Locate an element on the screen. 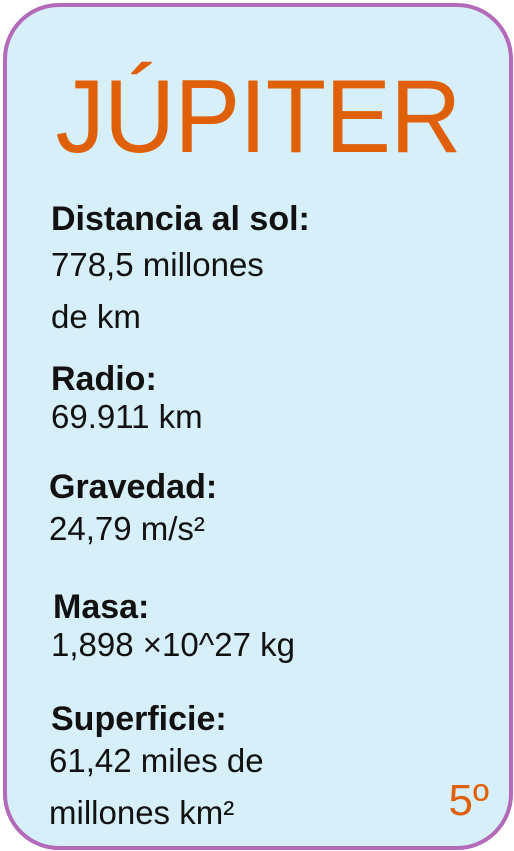 This screenshot has height=851, width=514. surface-value: 61,42 miles de millones km² is located at coordinates (156, 786).